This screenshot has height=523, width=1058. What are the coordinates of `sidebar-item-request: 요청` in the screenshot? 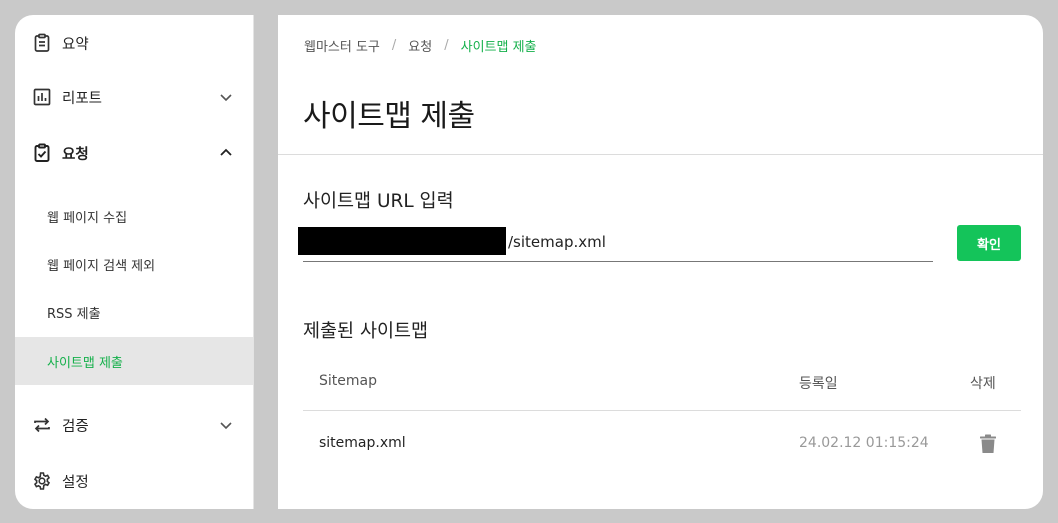 It's located at (134, 153).